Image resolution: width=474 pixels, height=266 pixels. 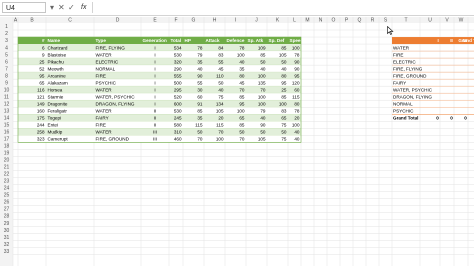 I want to click on row-header: 24, so click(x=7, y=189).